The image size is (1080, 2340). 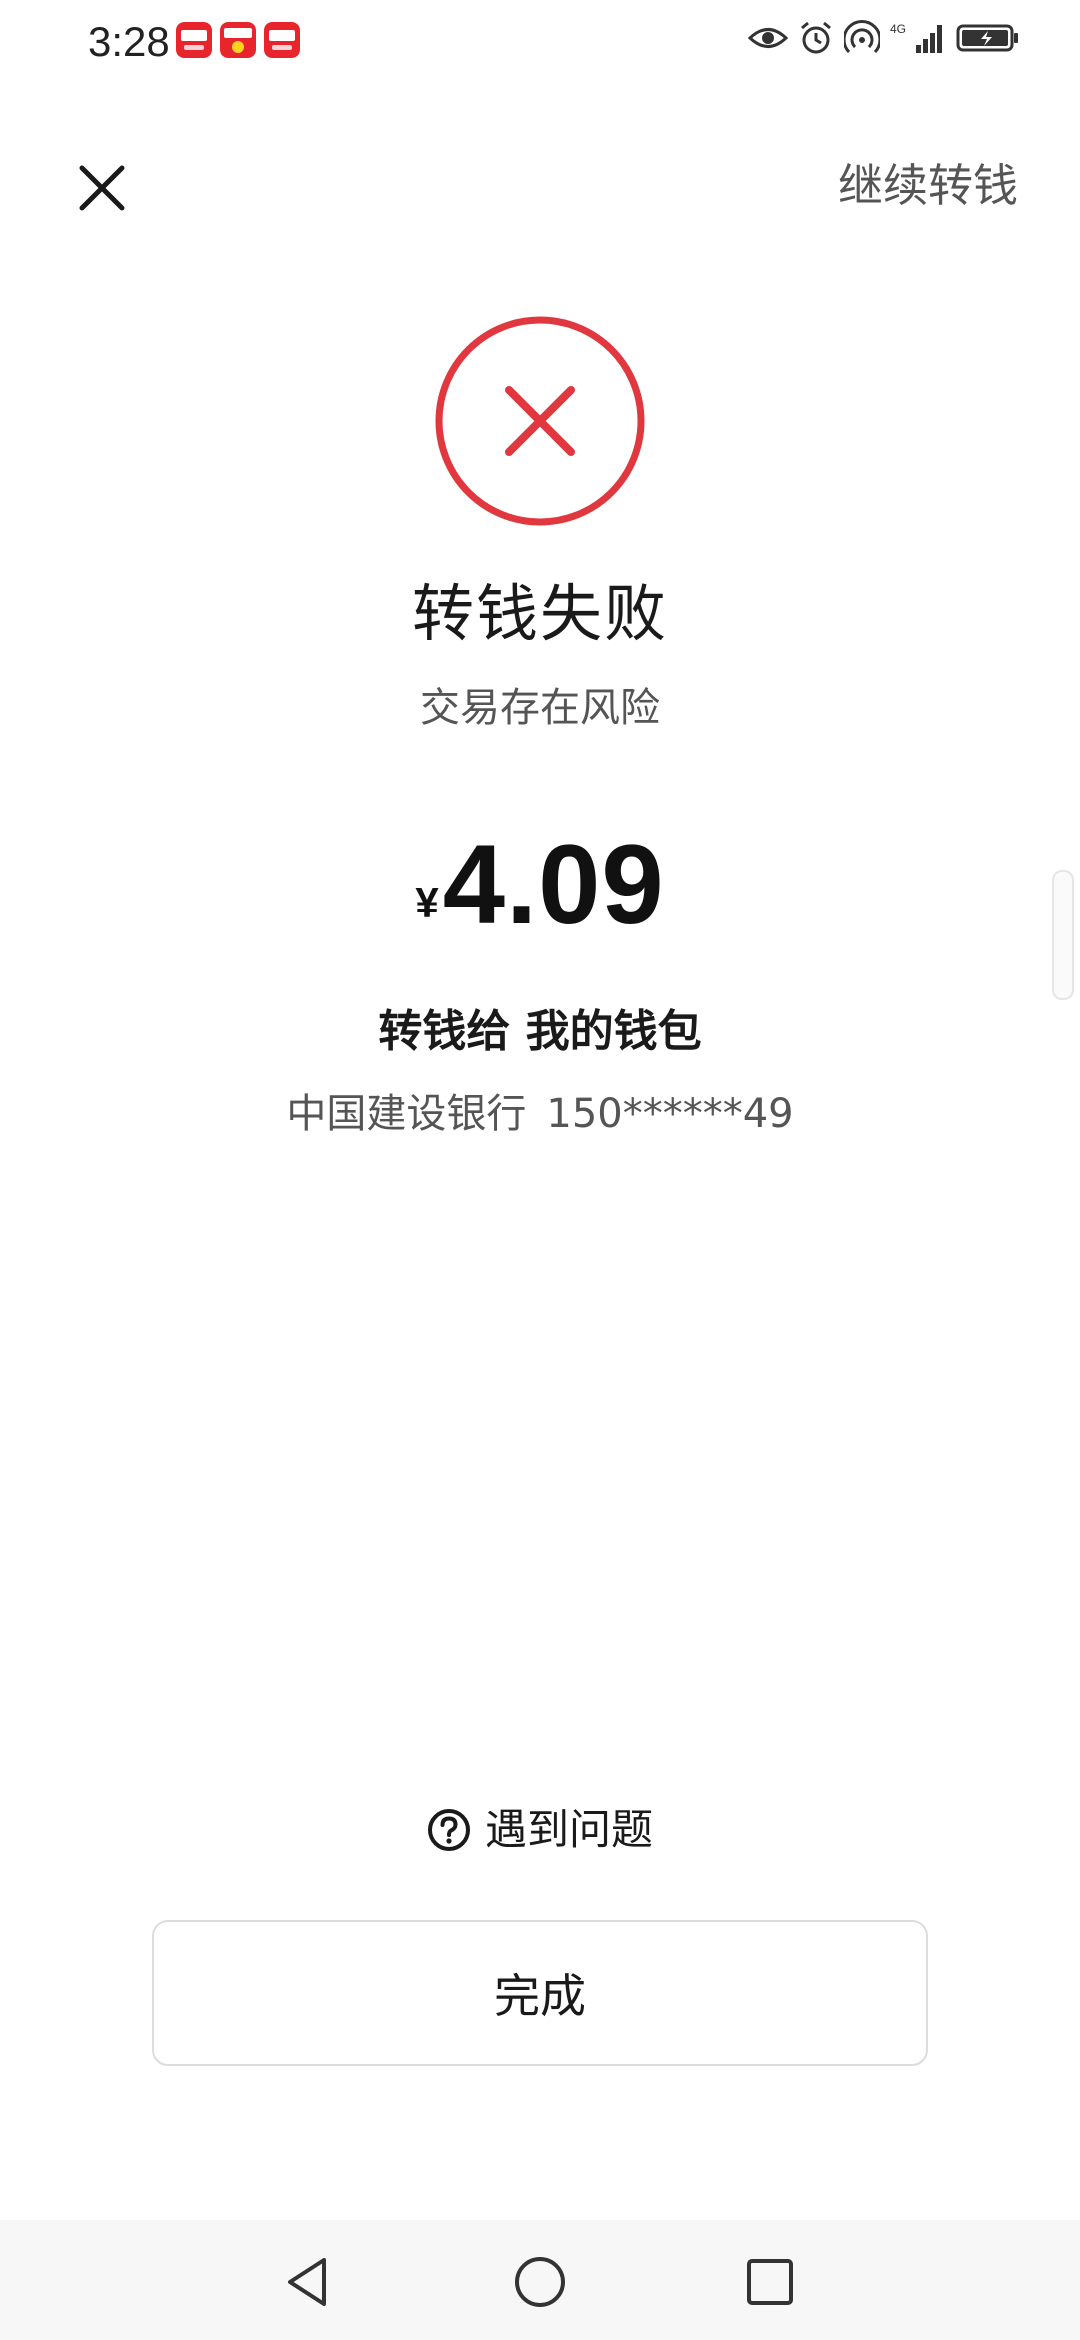 I want to click on eye-icon, so click(x=768, y=38).